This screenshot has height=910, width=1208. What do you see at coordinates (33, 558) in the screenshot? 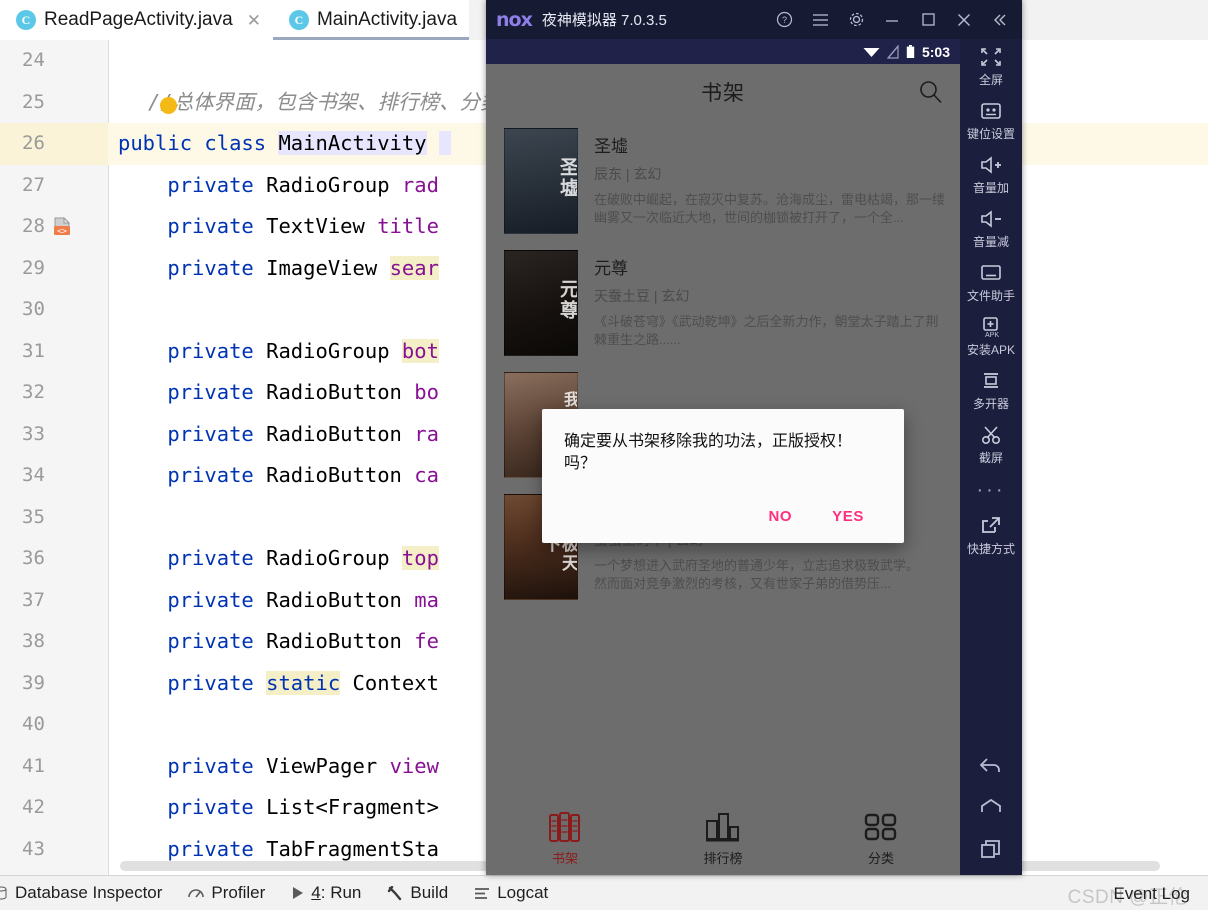
I see `line-number: 36` at bounding box center [33, 558].